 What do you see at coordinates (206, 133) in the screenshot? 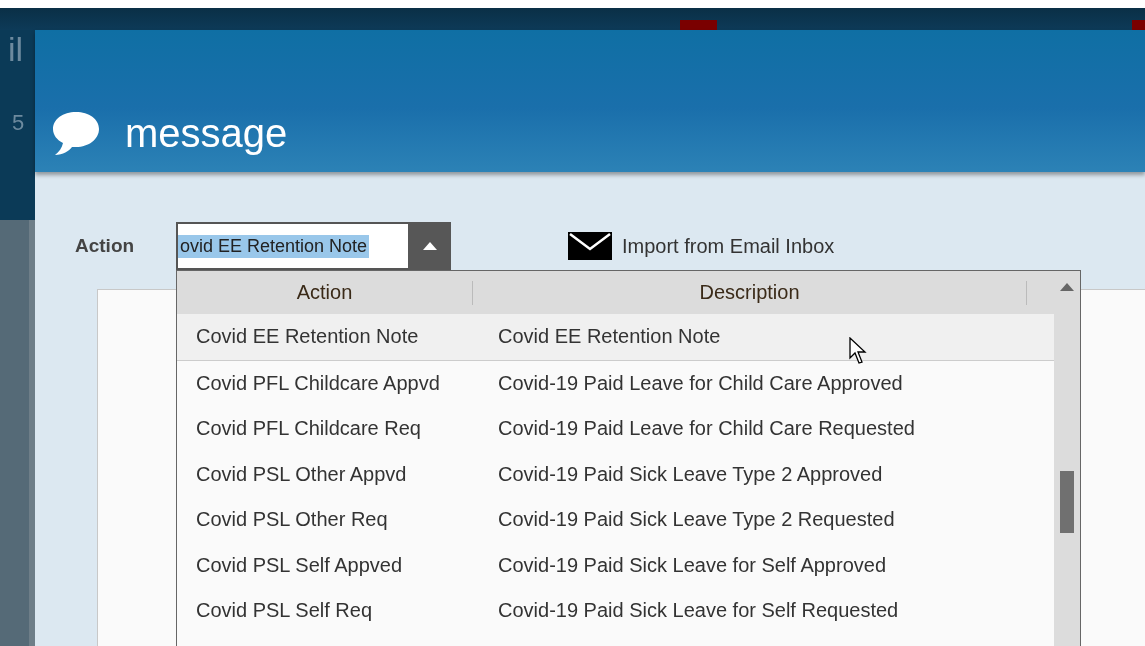
I see `dialog-title: message` at bounding box center [206, 133].